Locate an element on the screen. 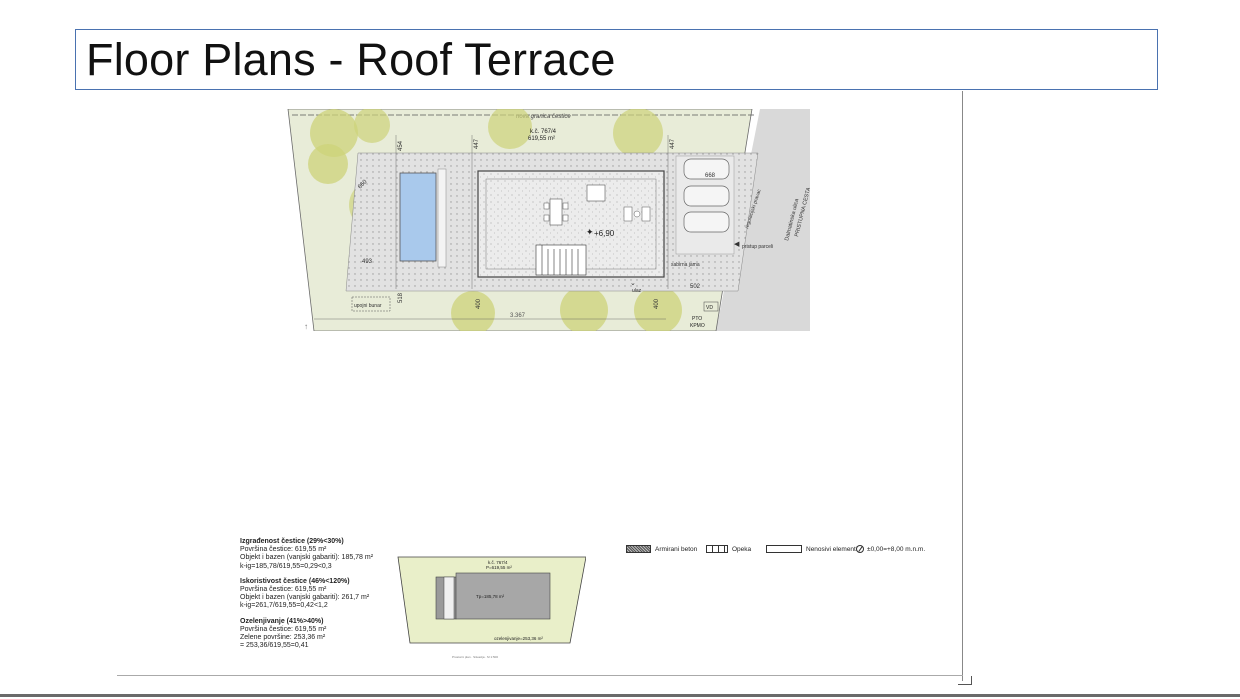  vd-label: VD is located at coordinates (709, 308).